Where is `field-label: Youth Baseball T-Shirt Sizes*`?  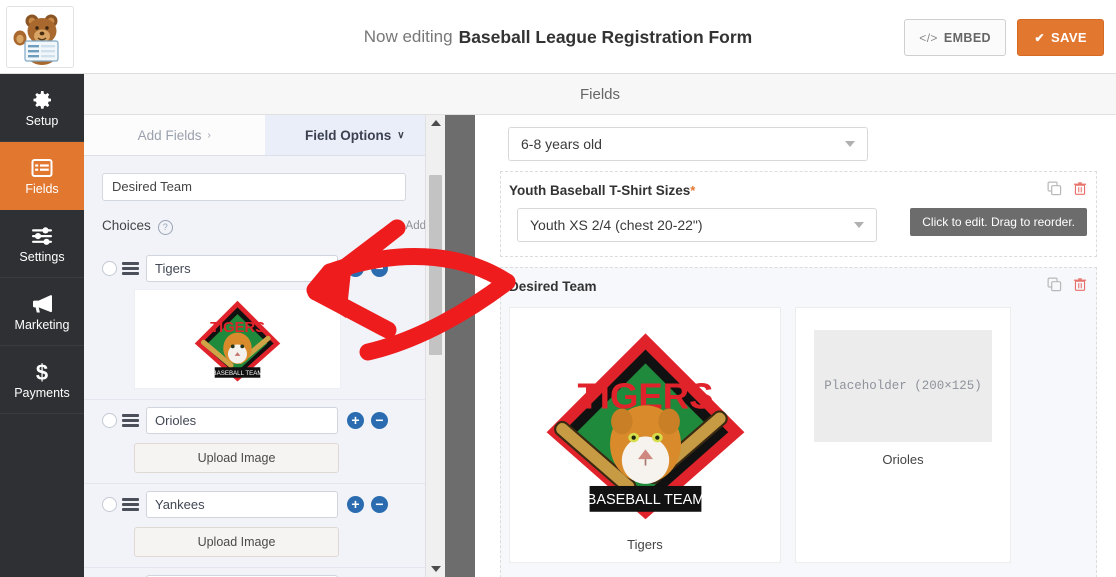 field-label: Youth Baseball T-Shirt Sizes* is located at coordinates (802, 190).